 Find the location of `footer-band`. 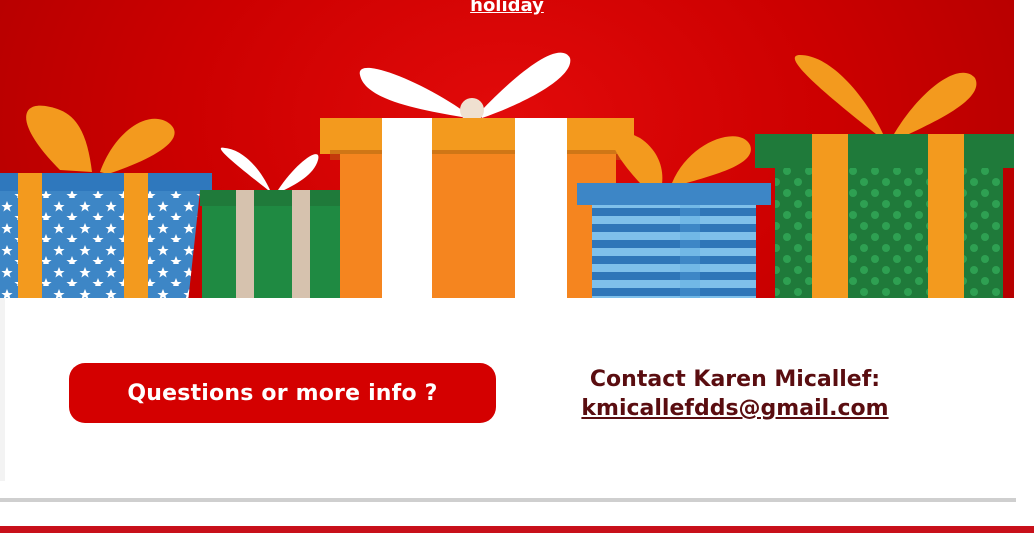

footer-band is located at coordinates (517, 529).